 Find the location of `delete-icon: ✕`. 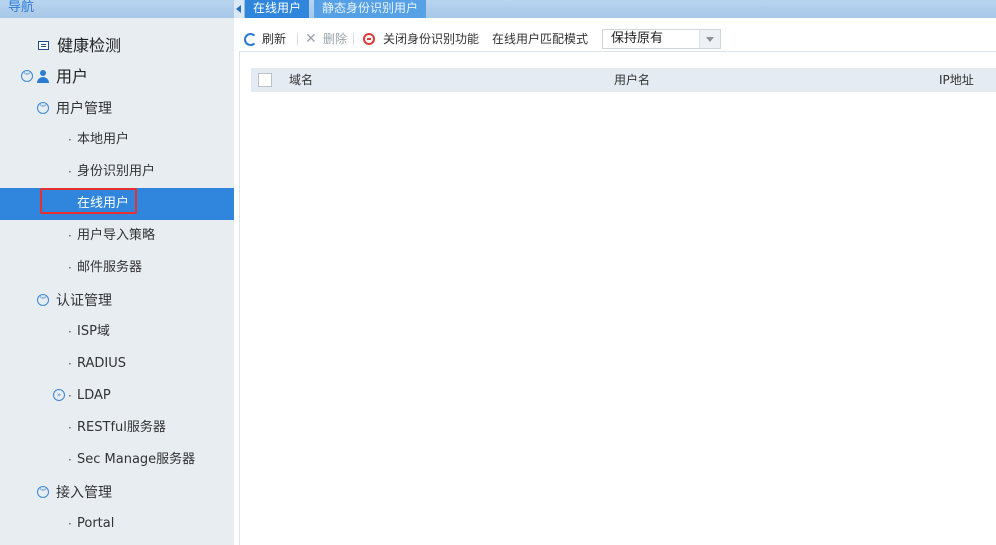

delete-icon: ✕ is located at coordinates (311, 39).